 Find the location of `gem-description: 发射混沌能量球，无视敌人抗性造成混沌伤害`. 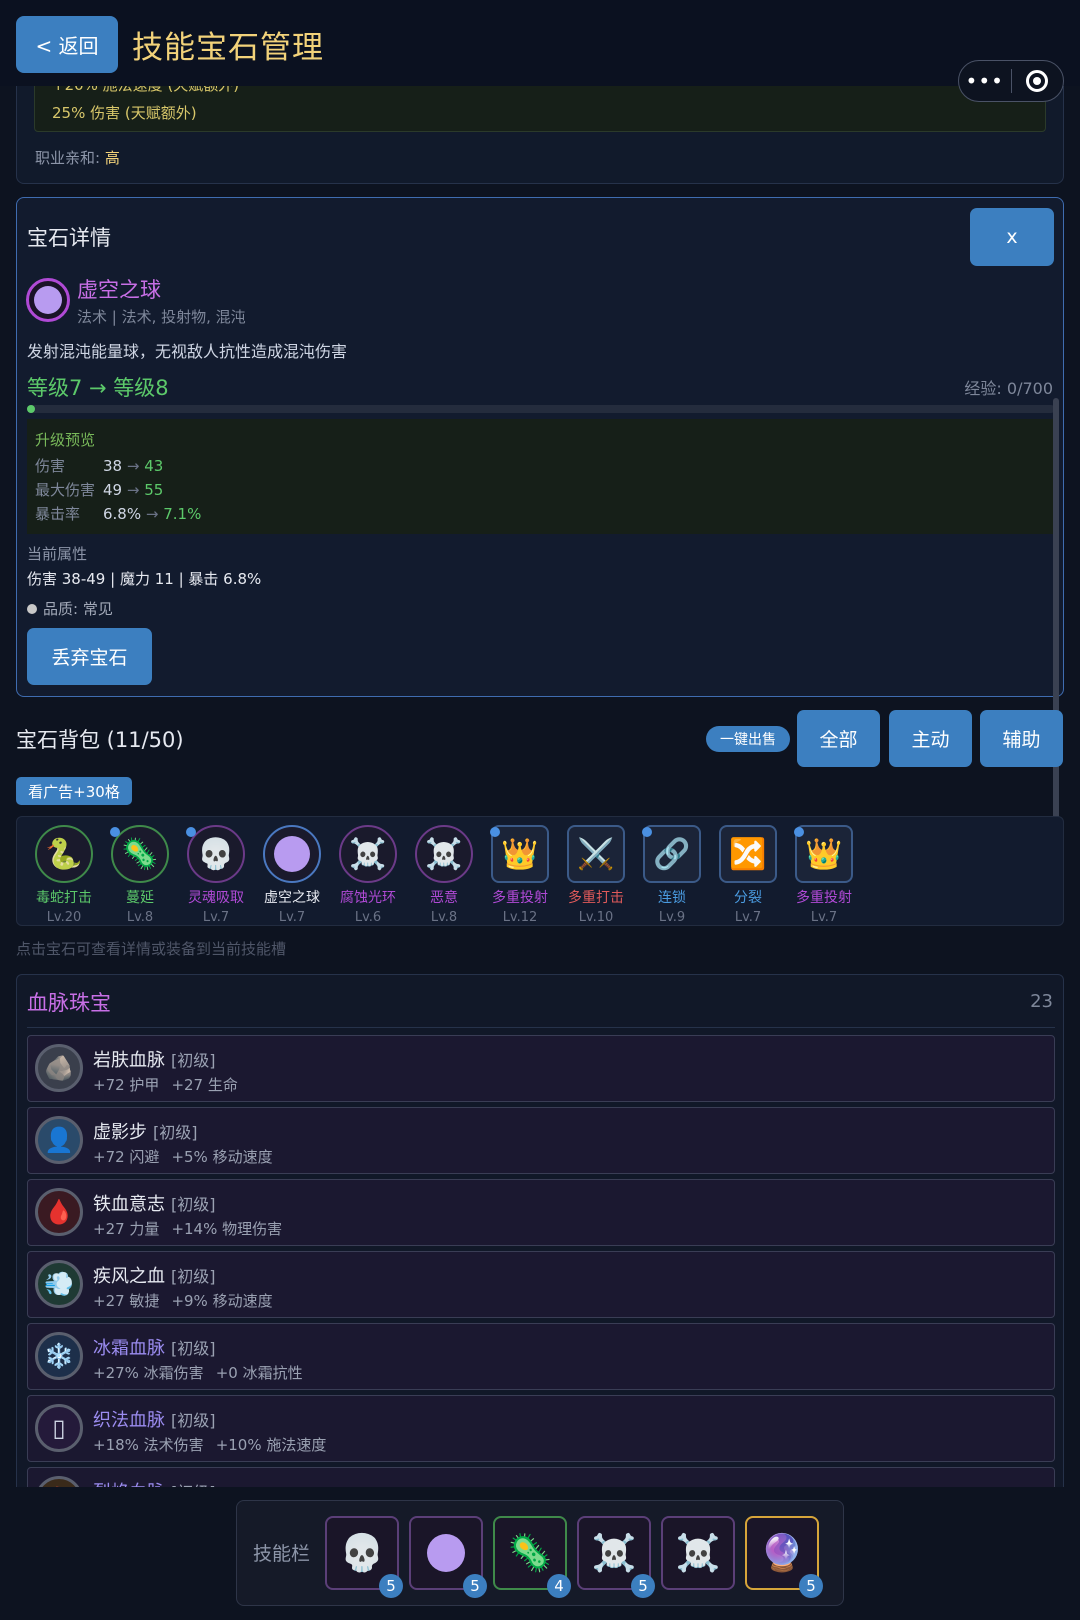

gem-description: 发射混沌能量球，无视敌人抗性造成混沌伤害 is located at coordinates (187, 351).